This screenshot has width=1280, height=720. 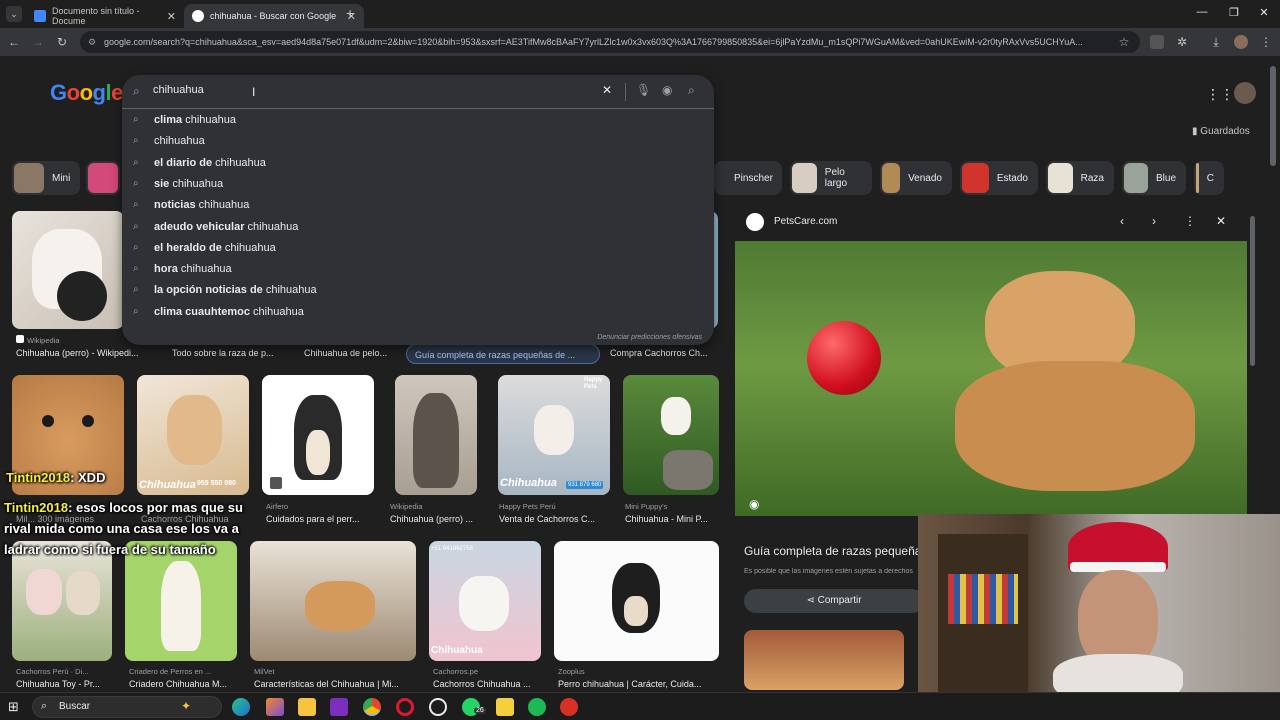 What do you see at coordinates (1264, 12) in the screenshot?
I see `window-close-button: ✕` at bounding box center [1264, 12].